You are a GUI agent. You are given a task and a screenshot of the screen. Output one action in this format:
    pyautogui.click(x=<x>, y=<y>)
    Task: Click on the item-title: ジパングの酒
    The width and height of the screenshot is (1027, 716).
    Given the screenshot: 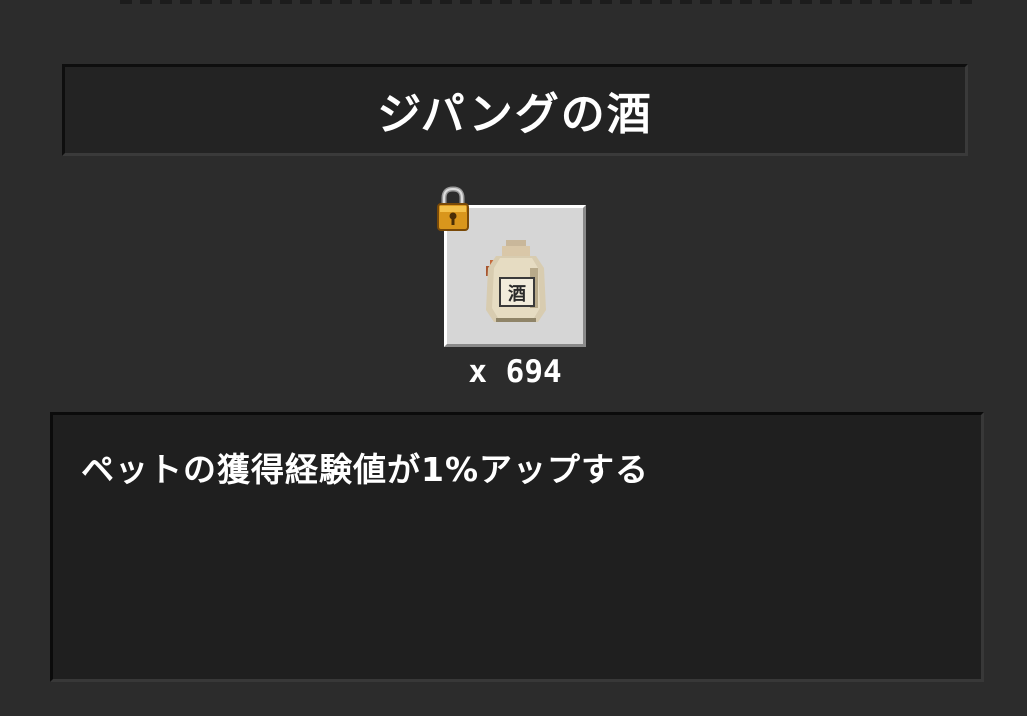 What is the action you would take?
    pyautogui.click(x=515, y=114)
    